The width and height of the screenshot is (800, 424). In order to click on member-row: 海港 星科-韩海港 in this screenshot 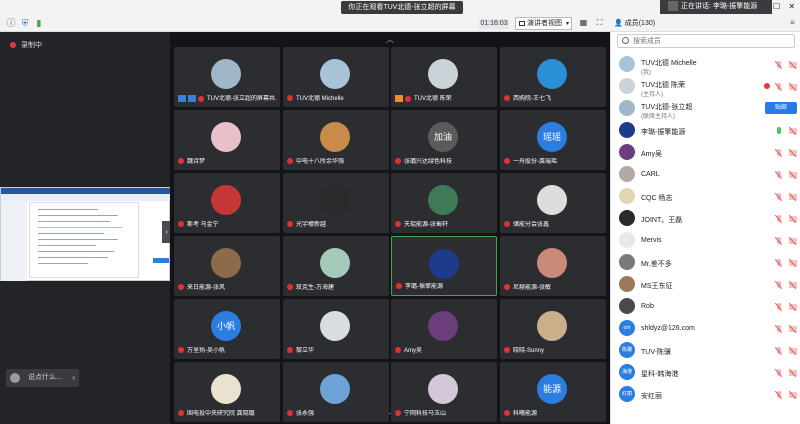, I will do `click(705, 372)`.